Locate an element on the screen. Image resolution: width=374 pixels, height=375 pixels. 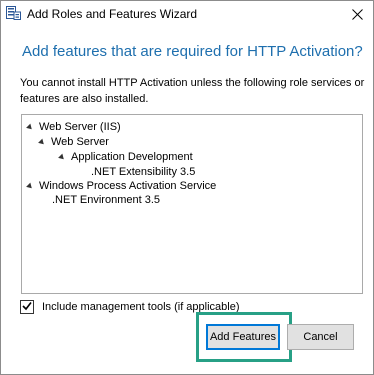
include-management-tools-checkbox is located at coordinates (27, 307).